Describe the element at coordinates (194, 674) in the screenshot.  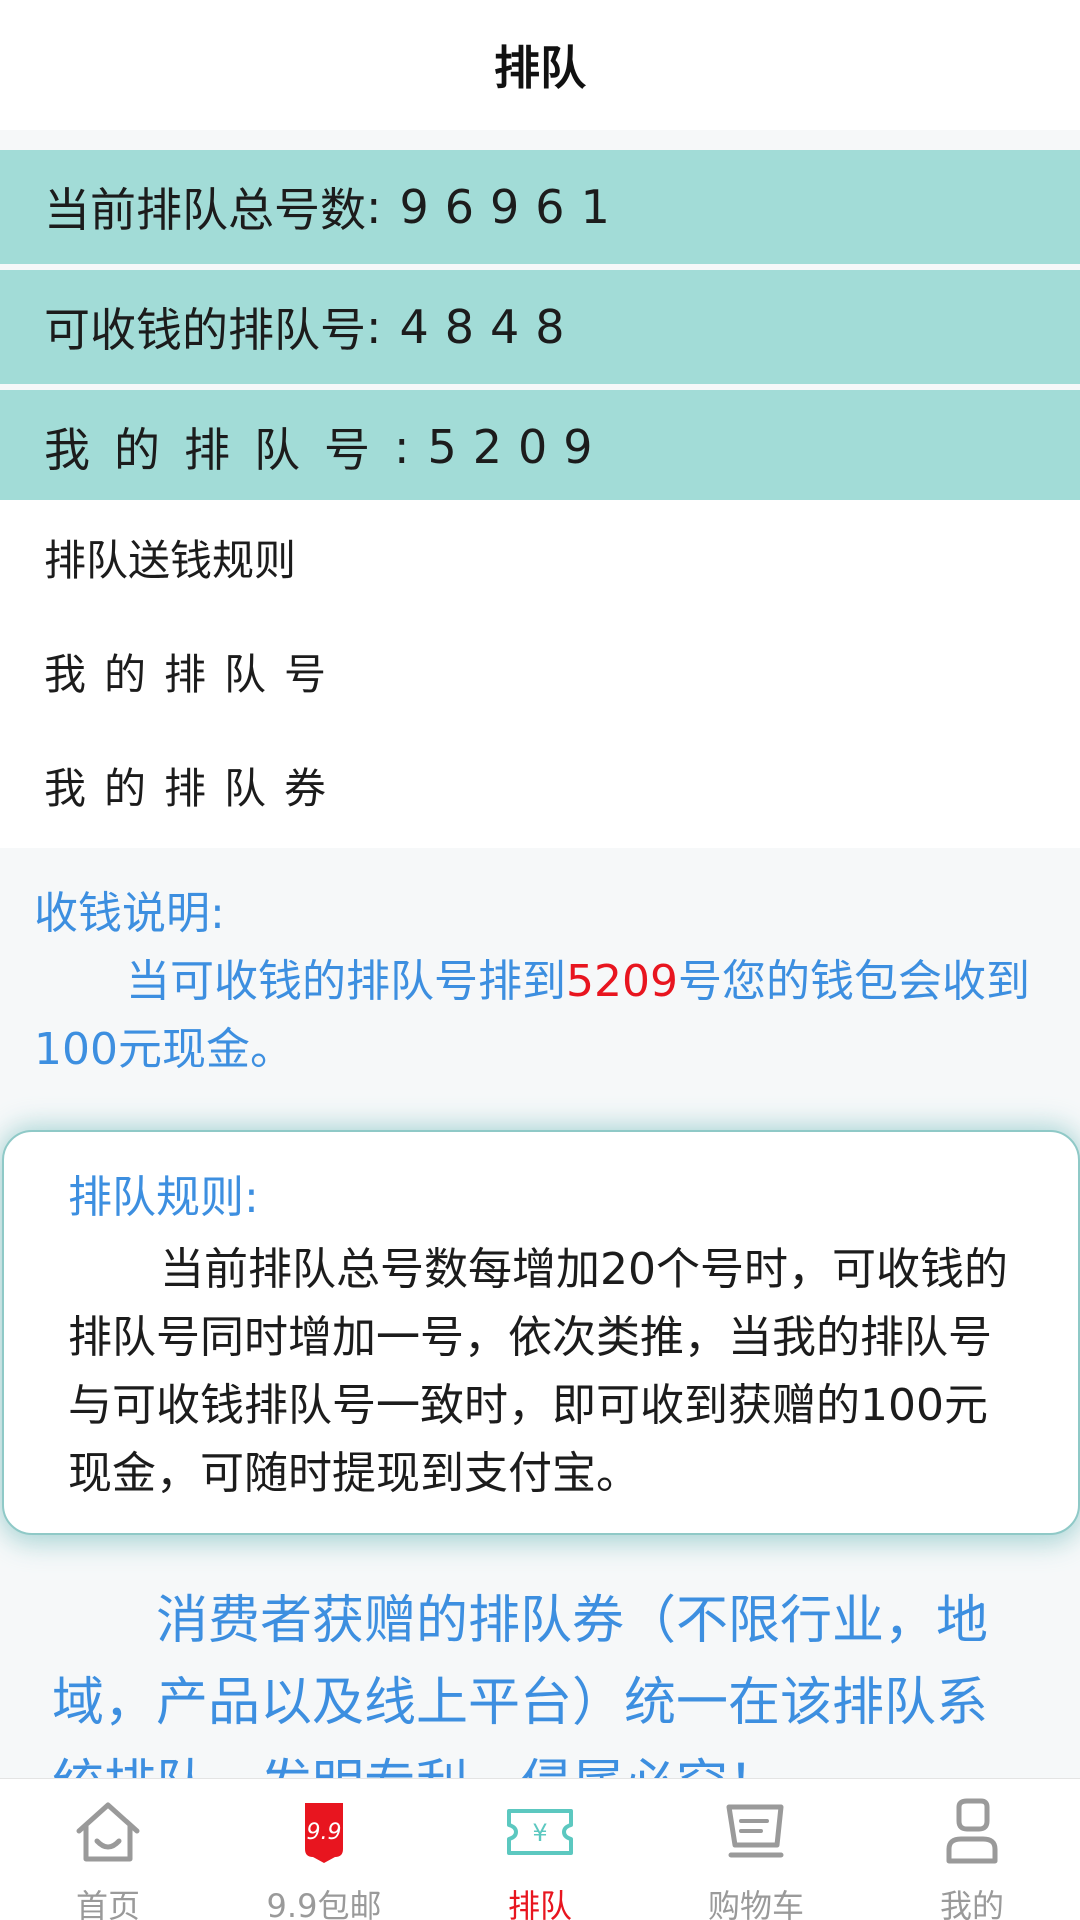
I see `menu-item-label: 我的排队号` at that location.